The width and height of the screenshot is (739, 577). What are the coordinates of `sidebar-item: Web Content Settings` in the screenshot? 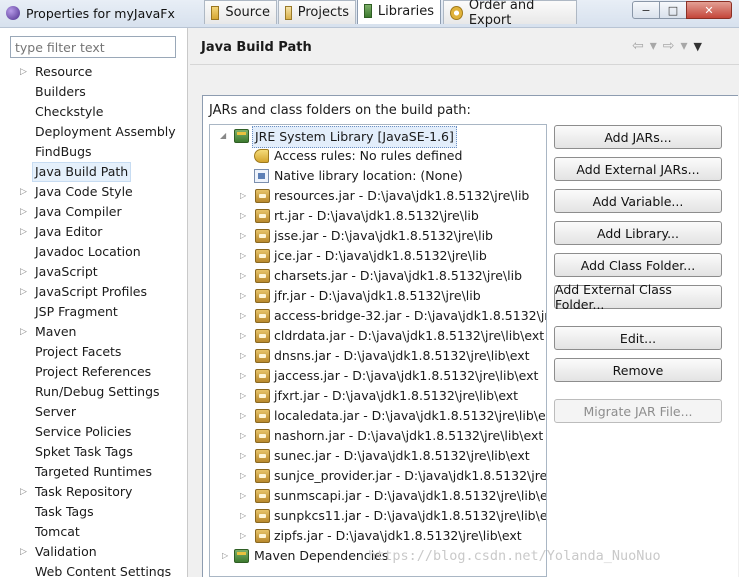 It's located at (94, 569).